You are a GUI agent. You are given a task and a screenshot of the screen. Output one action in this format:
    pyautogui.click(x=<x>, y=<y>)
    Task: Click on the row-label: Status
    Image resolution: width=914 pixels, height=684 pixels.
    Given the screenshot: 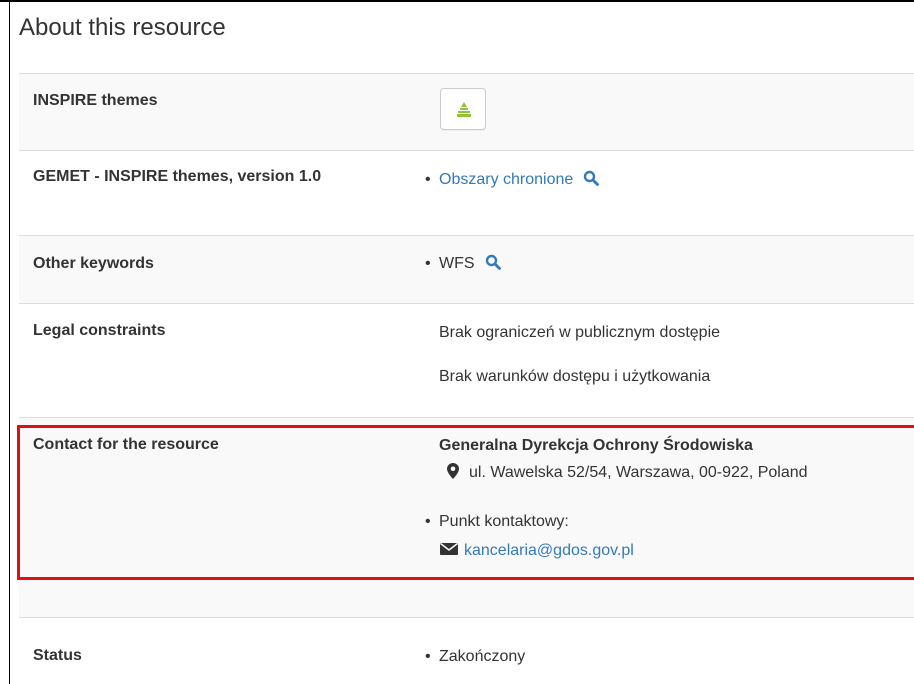 What is the action you would take?
    pyautogui.click(x=57, y=655)
    